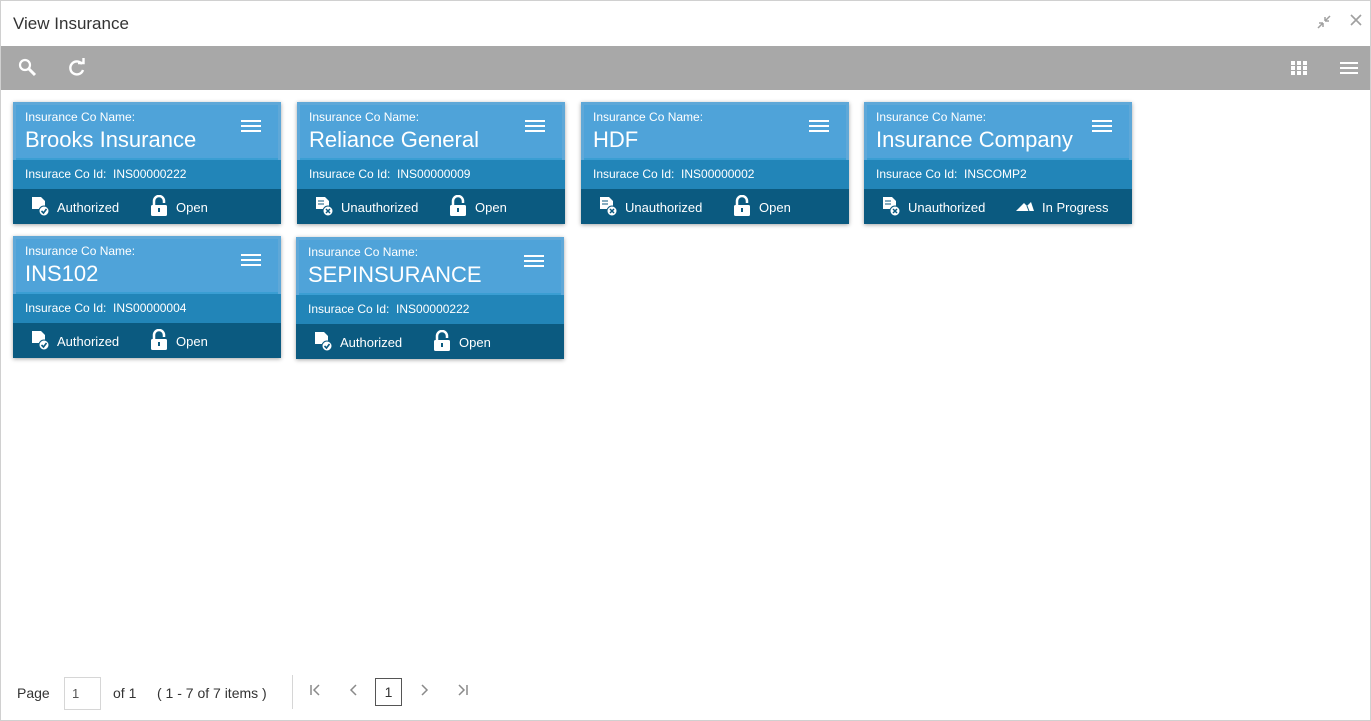 This screenshot has height=721, width=1371. Describe the element at coordinates (125, 693) in the screenshot. I see `page-count-label: of 1` at that location.